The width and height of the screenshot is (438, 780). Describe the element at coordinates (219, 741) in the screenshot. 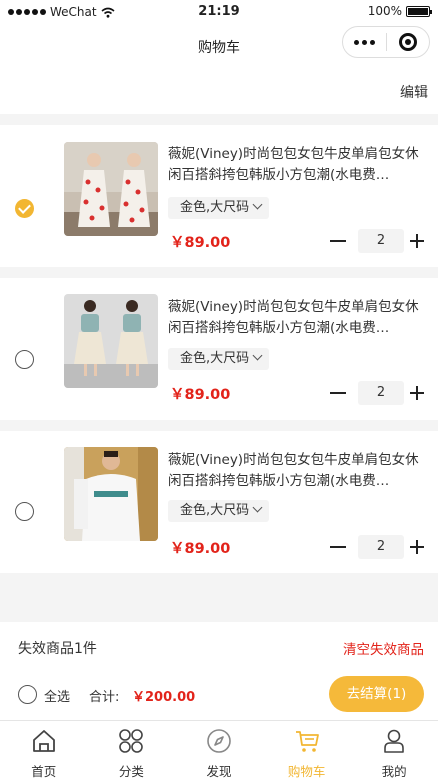

I see `compass-icon` at that location.